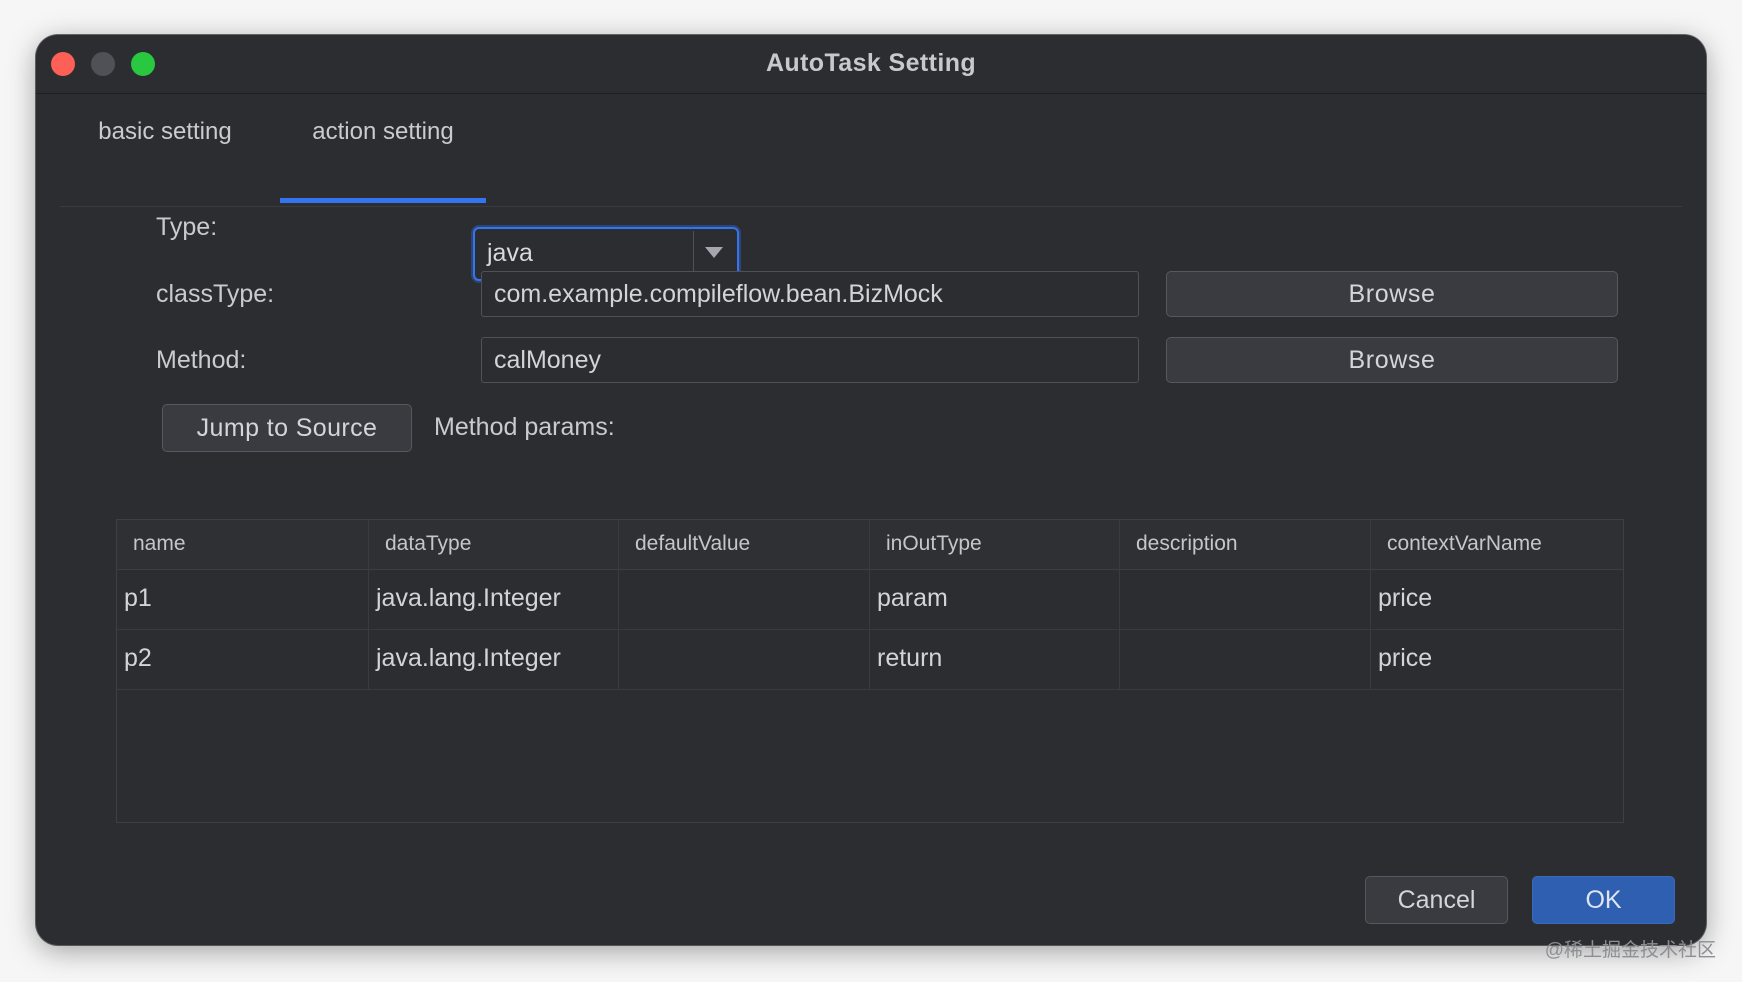 This screenshot has width=1742, height=982. I want to click on browse-classtype-button: Browse, so click(1392, 294).